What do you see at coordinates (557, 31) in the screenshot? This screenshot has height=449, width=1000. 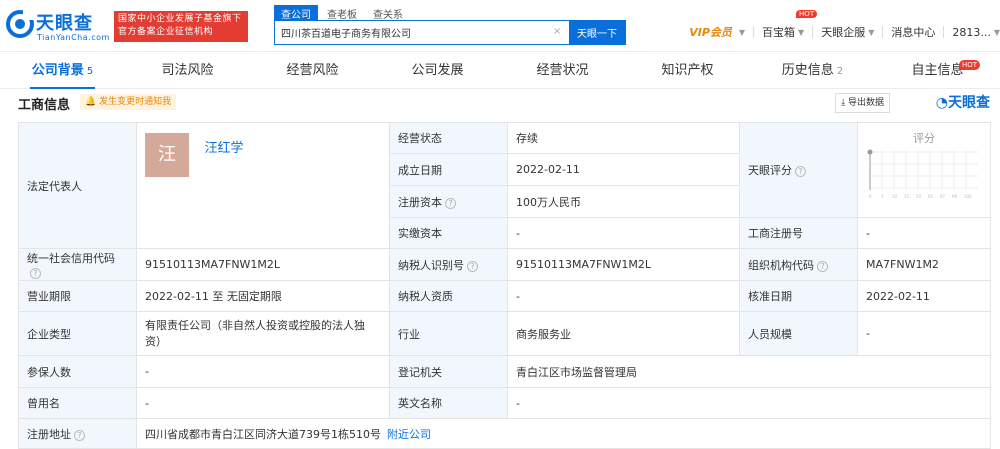 I see `clear-icon: ×` at bounding box center [557, 31].